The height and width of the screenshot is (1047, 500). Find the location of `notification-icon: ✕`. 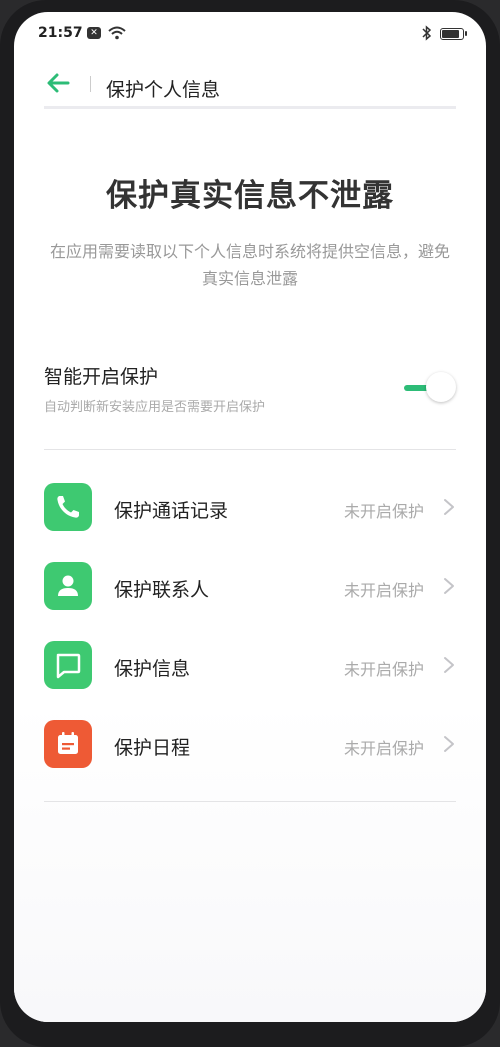

notification-icon: ✕ is located at coordinates (94, 33).